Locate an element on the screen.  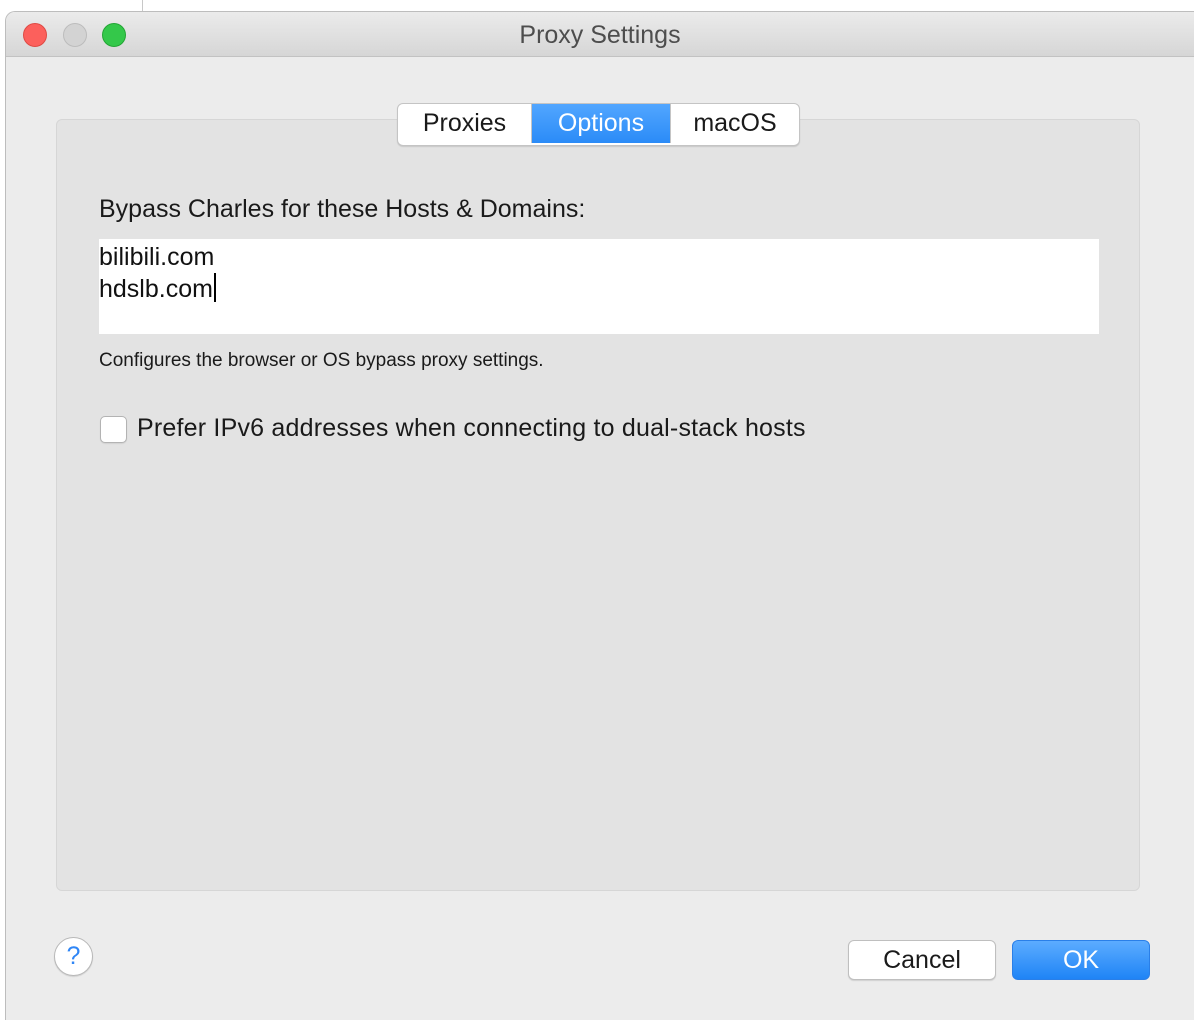
title-bar: Proxy Settings is located at coordinates (600, 34).